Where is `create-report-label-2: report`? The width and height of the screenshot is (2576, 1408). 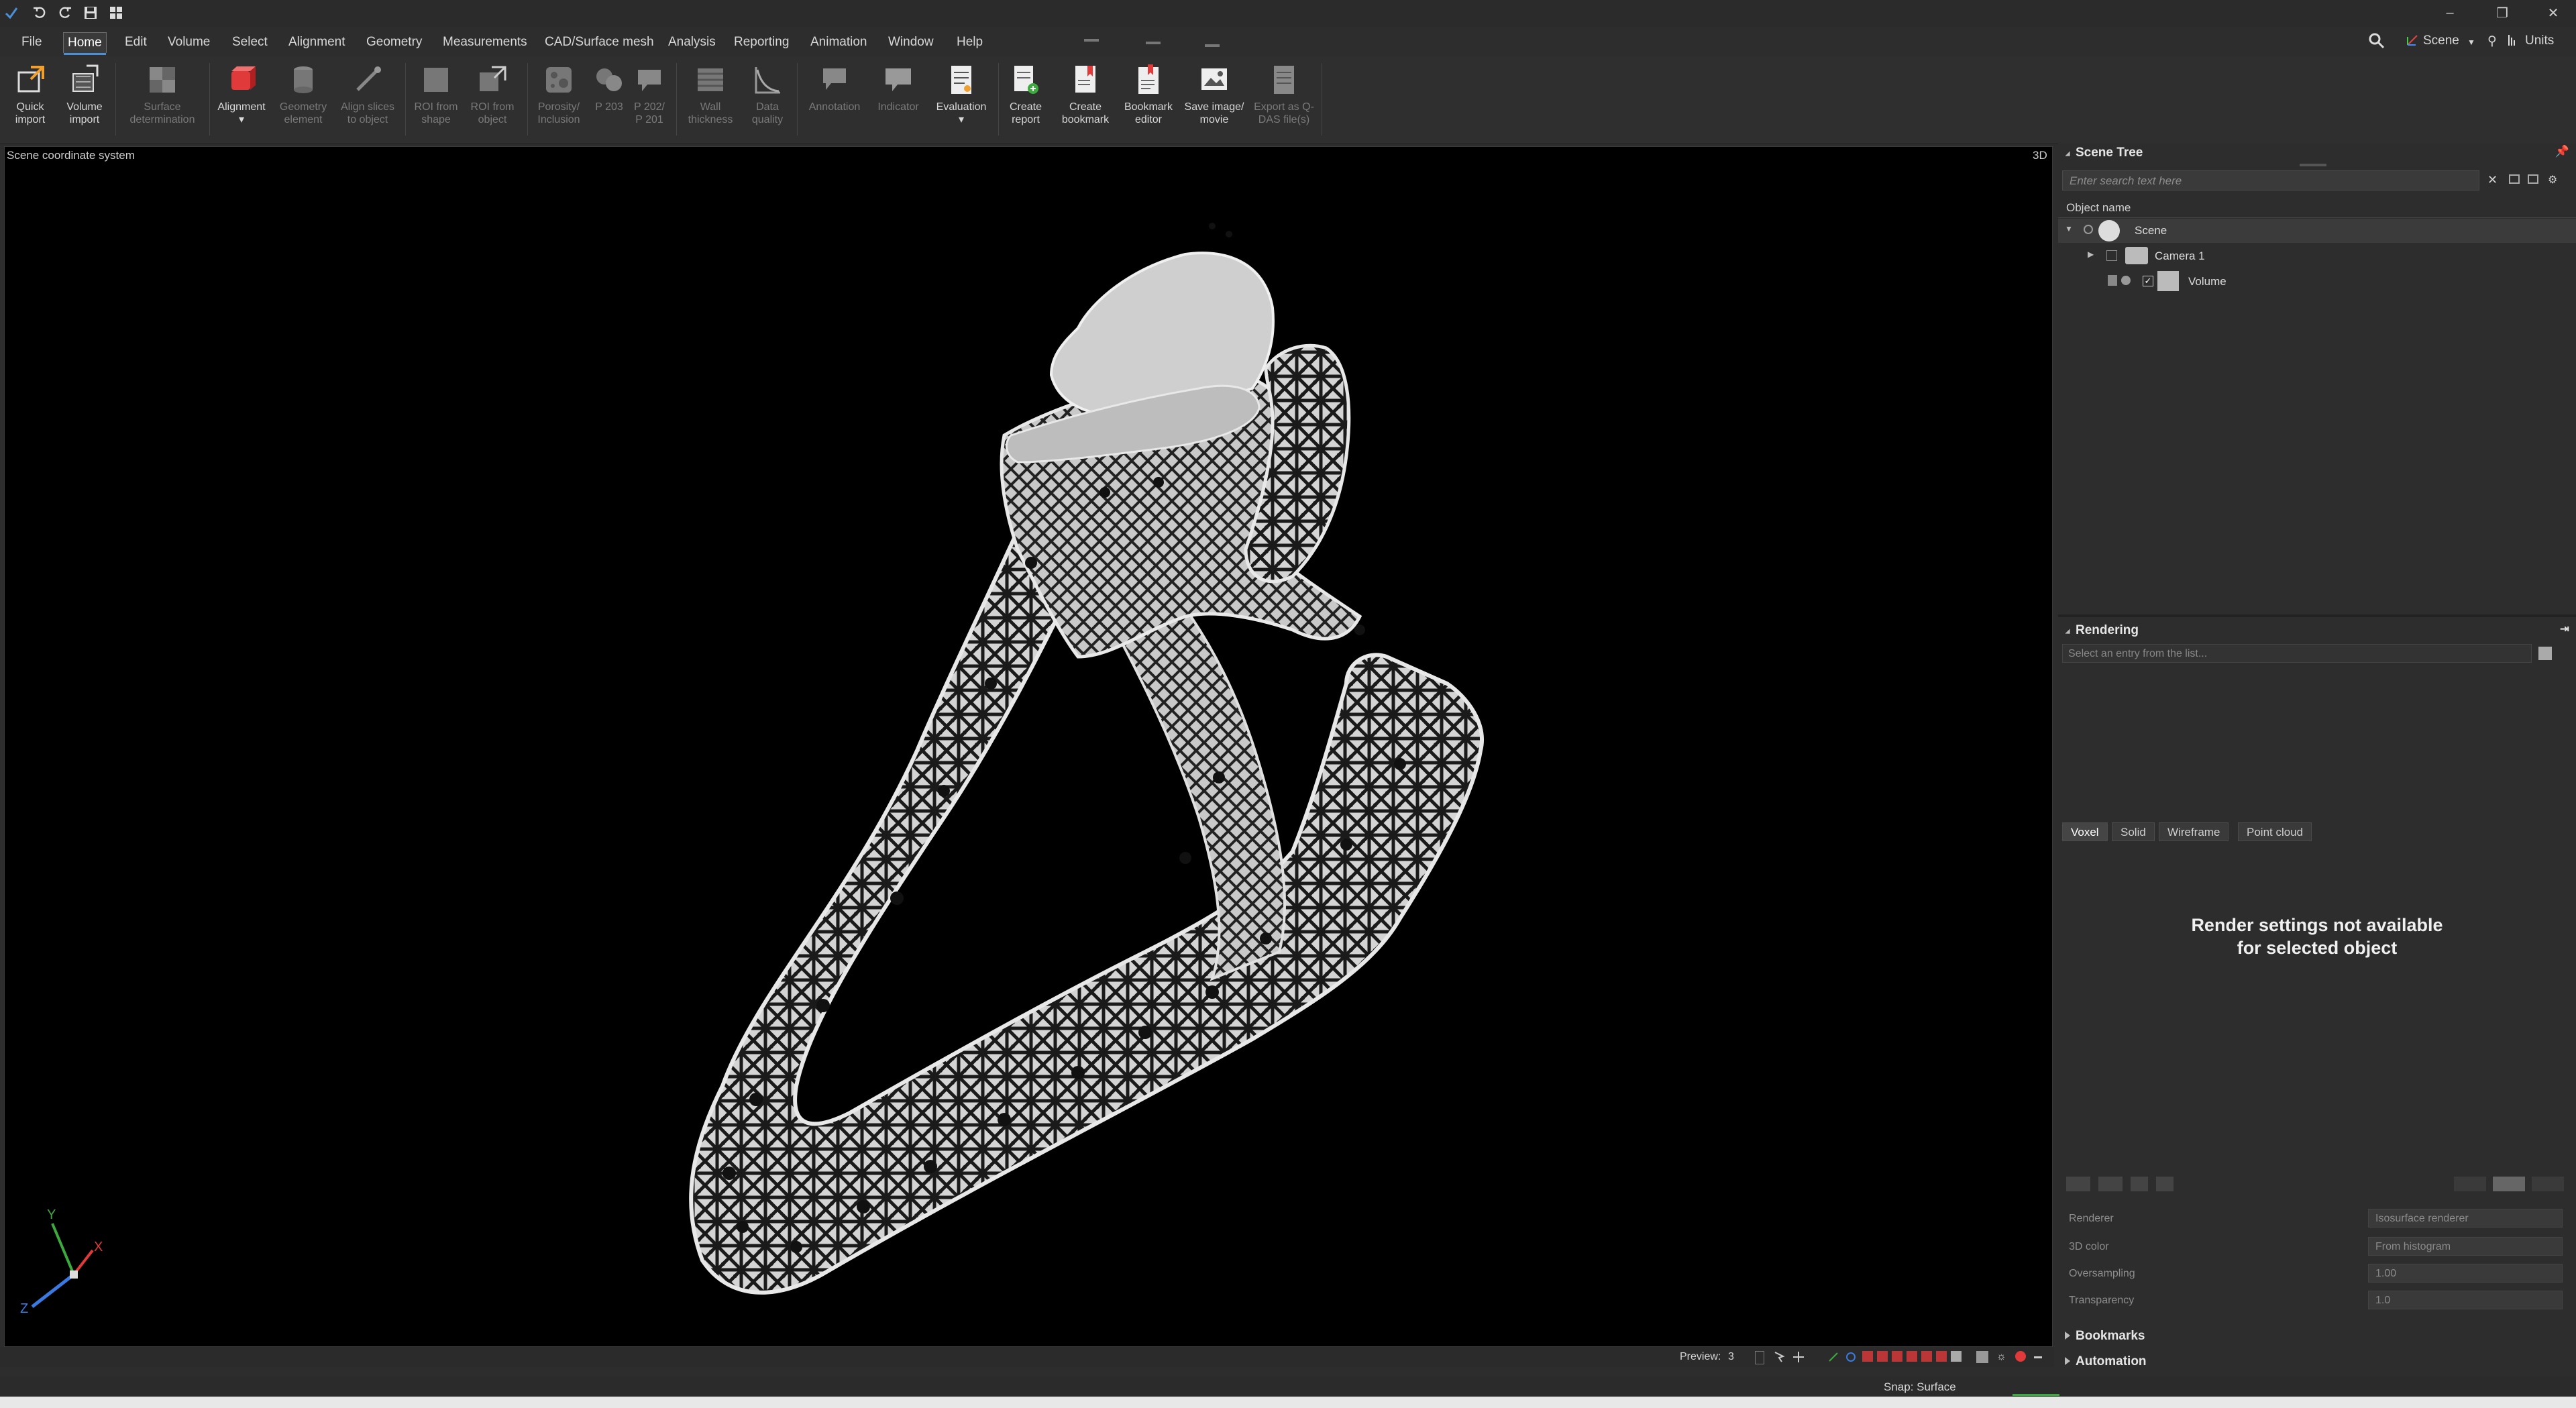 create-report-label-2: report is located at coordinates (1026, 119).